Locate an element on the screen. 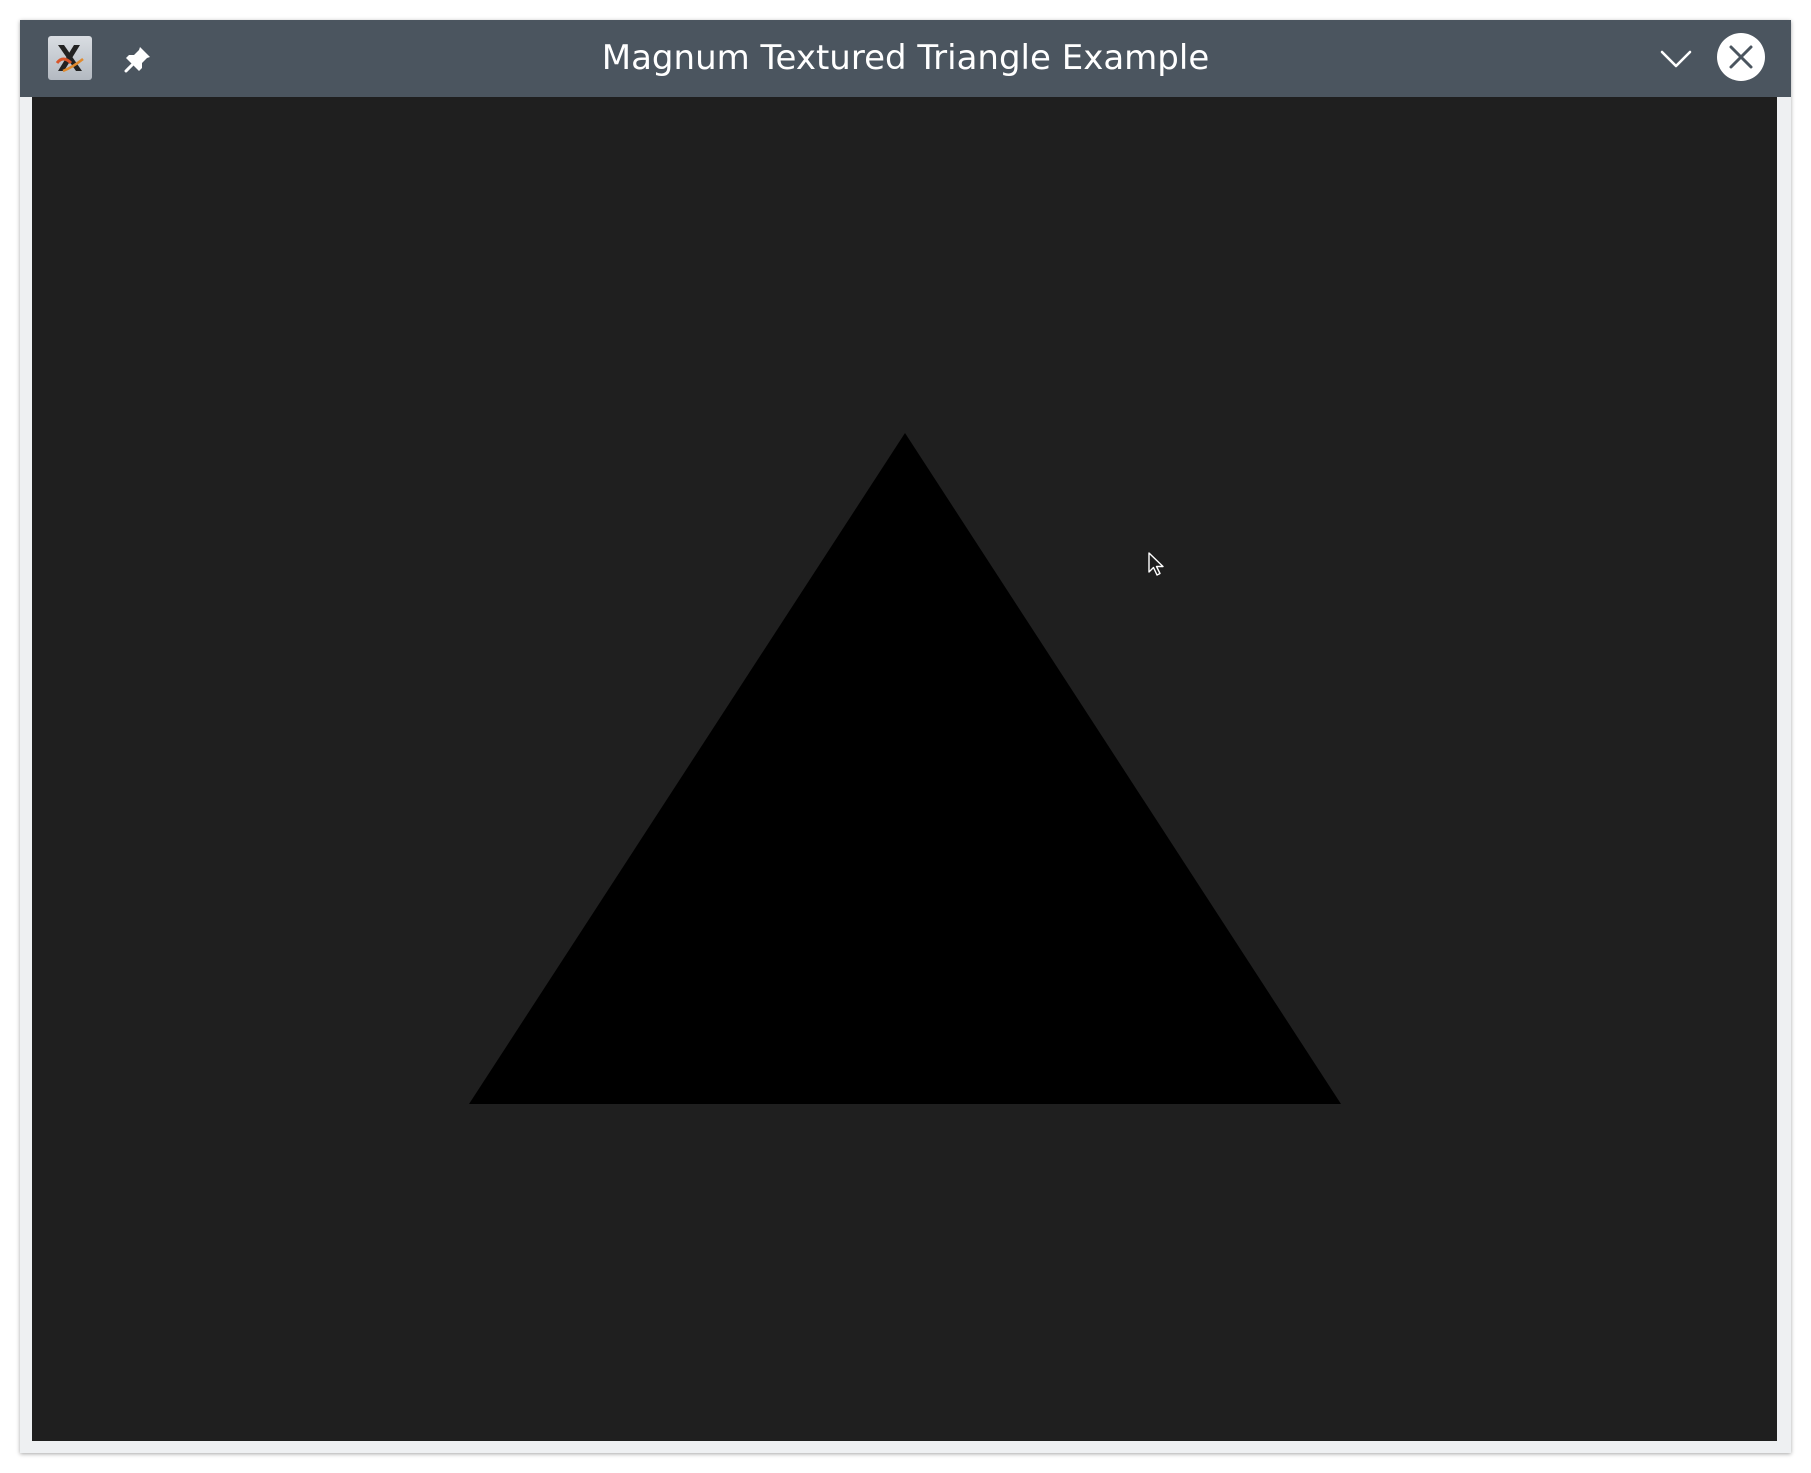 The height and width of the screenshot is (1473, 1811). close-icon is located at coordinates (1741, 57).